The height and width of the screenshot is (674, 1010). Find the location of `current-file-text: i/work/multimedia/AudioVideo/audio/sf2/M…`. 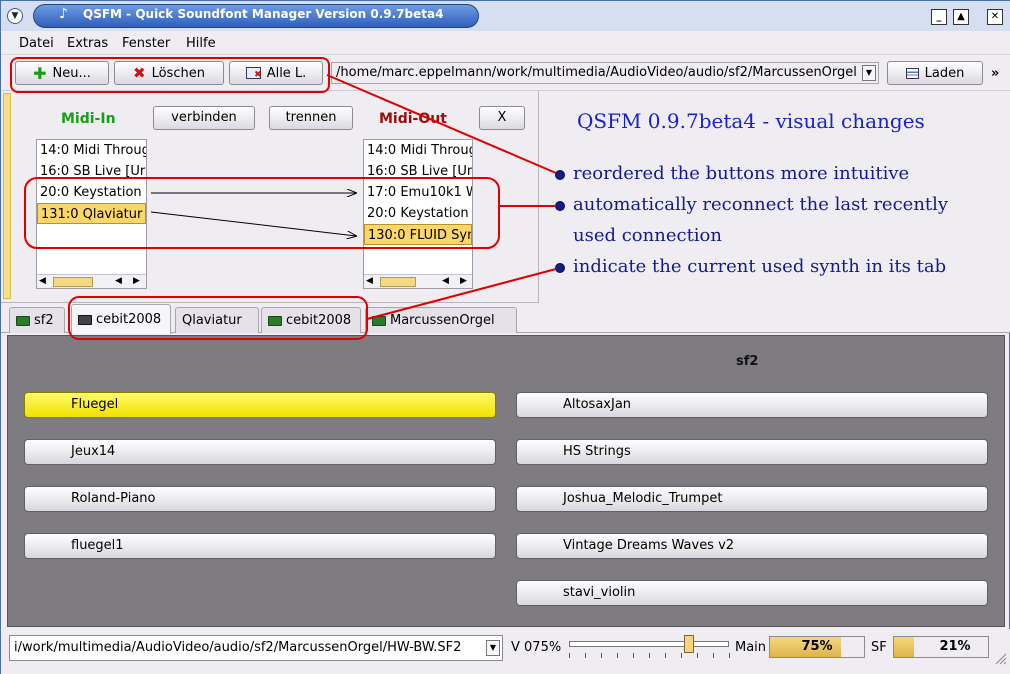

current-file-text: i/work/multimedia/AudioVideo/audio/sf2/M… is located at coordinates (238, 647).